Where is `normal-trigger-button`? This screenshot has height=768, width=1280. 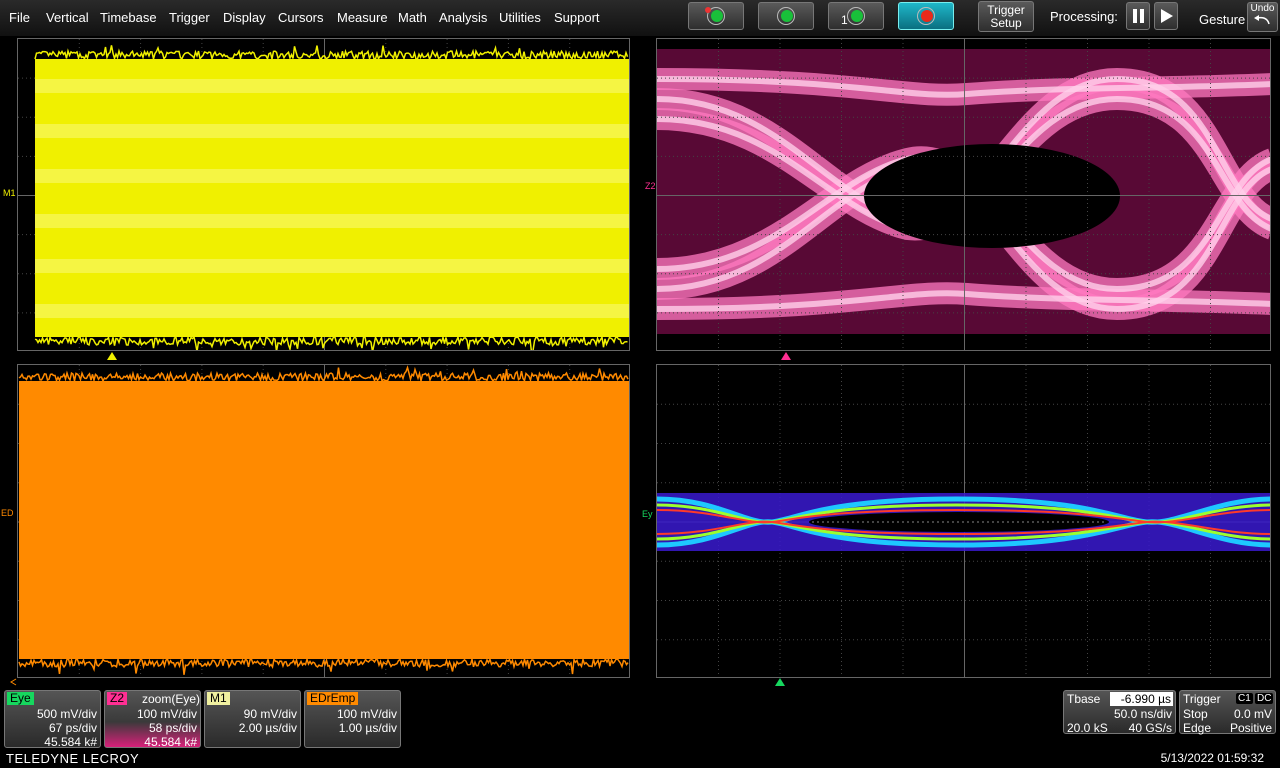
normal-trigger-button is located at coordinates (786, 16).